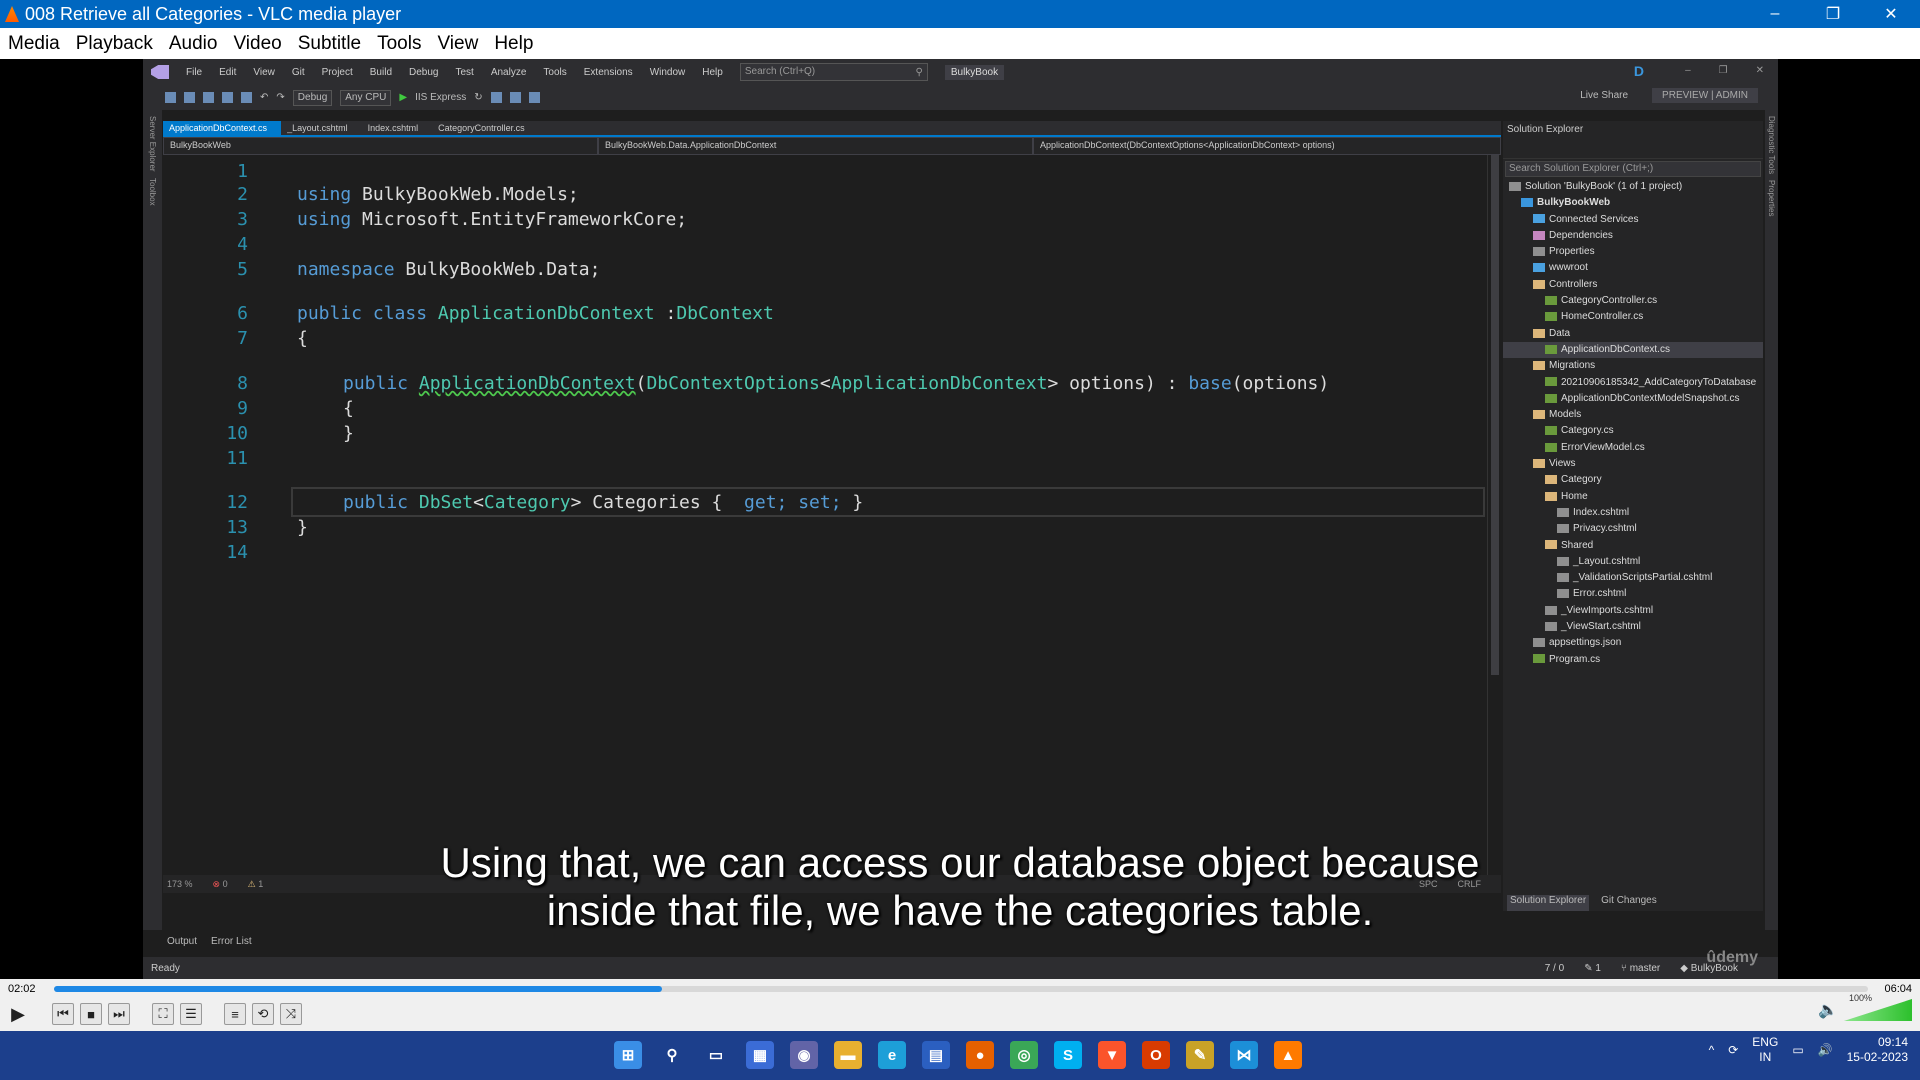 This screenshot has width=1920, height=1080. What do you see at coordinates (237, 552) in the screenshot?
I see `code-line-14: 14` at bounding box center [237, 552].